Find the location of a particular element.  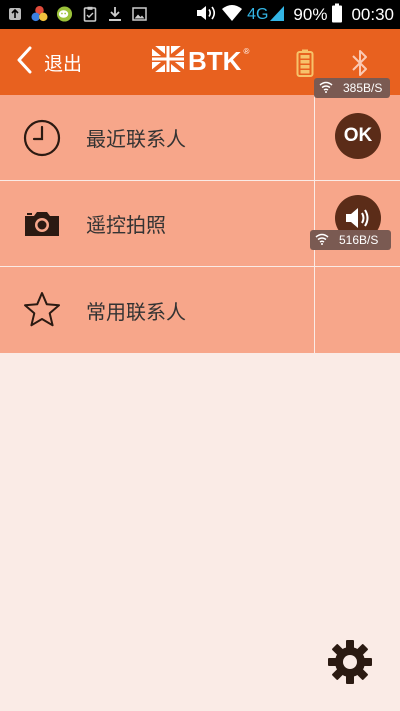

btk-logo: BTK ® is located at coordinates (200, 60).